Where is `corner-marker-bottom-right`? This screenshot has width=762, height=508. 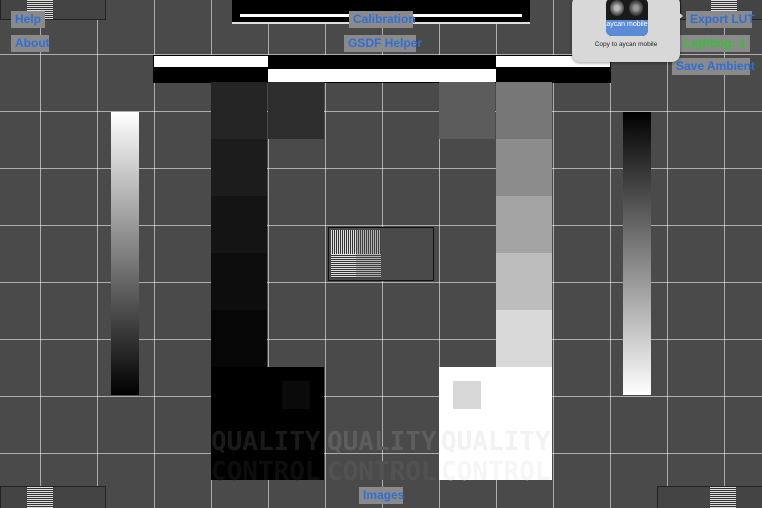
corner-marker-bottom-right is located at coordinates (709, 497).